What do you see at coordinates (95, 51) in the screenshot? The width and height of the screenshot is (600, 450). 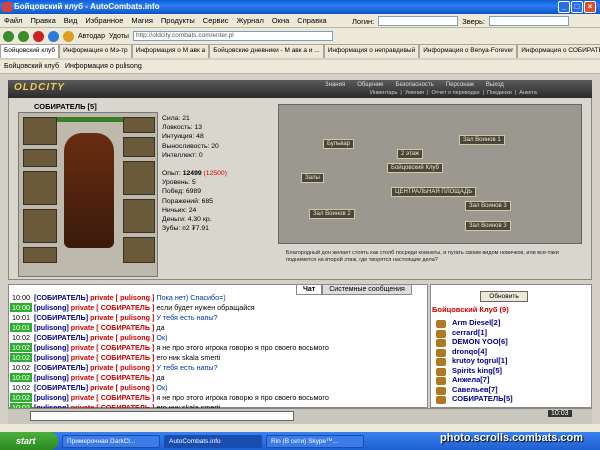 I see `tab-info-1: Информация о Мэ-тр` at bounding box center [95, 51].